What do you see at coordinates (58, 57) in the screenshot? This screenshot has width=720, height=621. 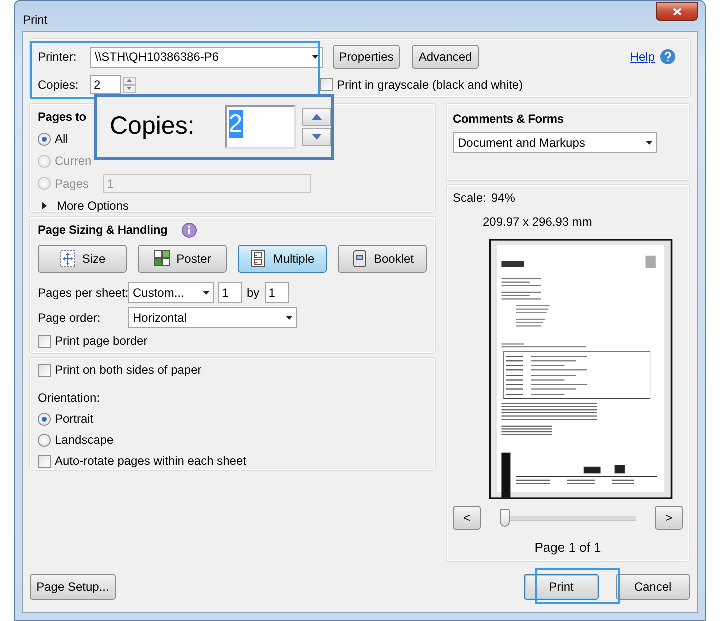 I see `printer-label: Printer:` at bounding box center [58, 57].